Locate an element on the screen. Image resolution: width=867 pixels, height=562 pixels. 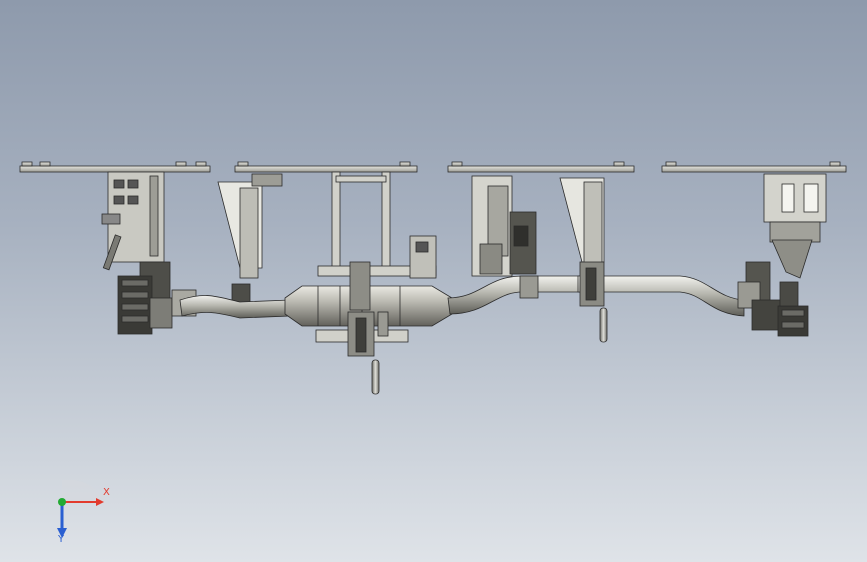
mounting-plates is located at coordinates (433, 167).